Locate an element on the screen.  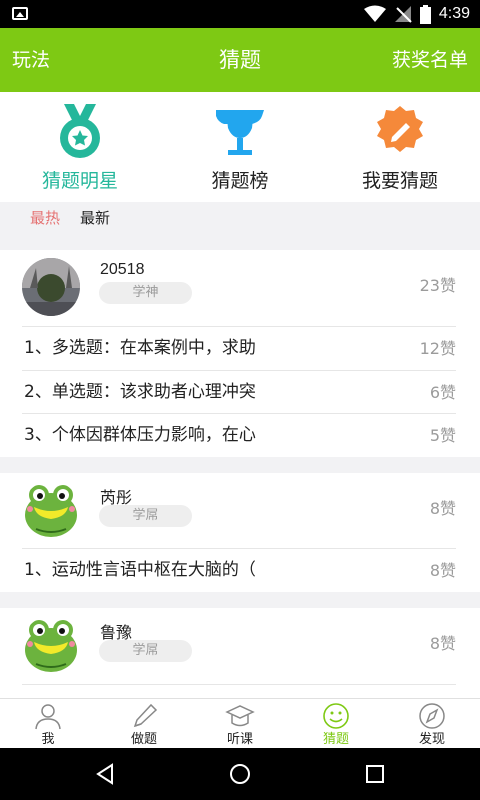
graduation-cap-icon is located at coordinates (240, 716).